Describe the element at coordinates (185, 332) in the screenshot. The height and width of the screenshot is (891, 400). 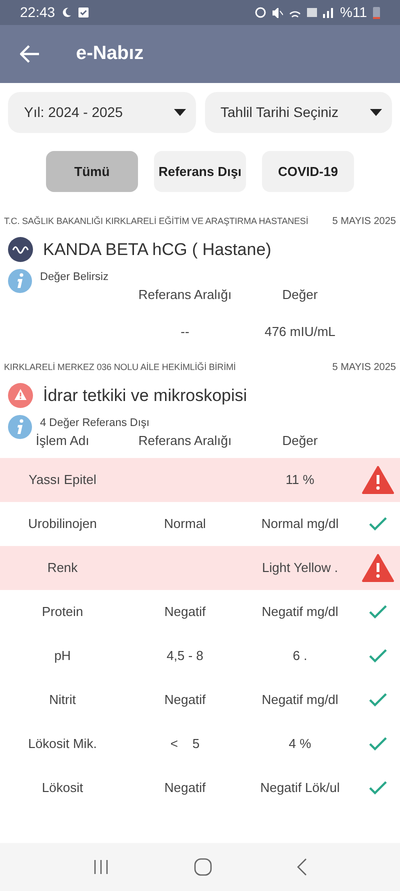
I see `table-cell: --` at that location.